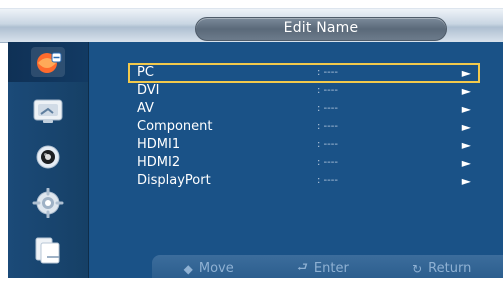 The height and width of the screenshot is (294, 503). What do you see at coordinates (159, 144) in the screenshot?
I see `list-item-label: HDMI1` at bounding box center [159, 144].